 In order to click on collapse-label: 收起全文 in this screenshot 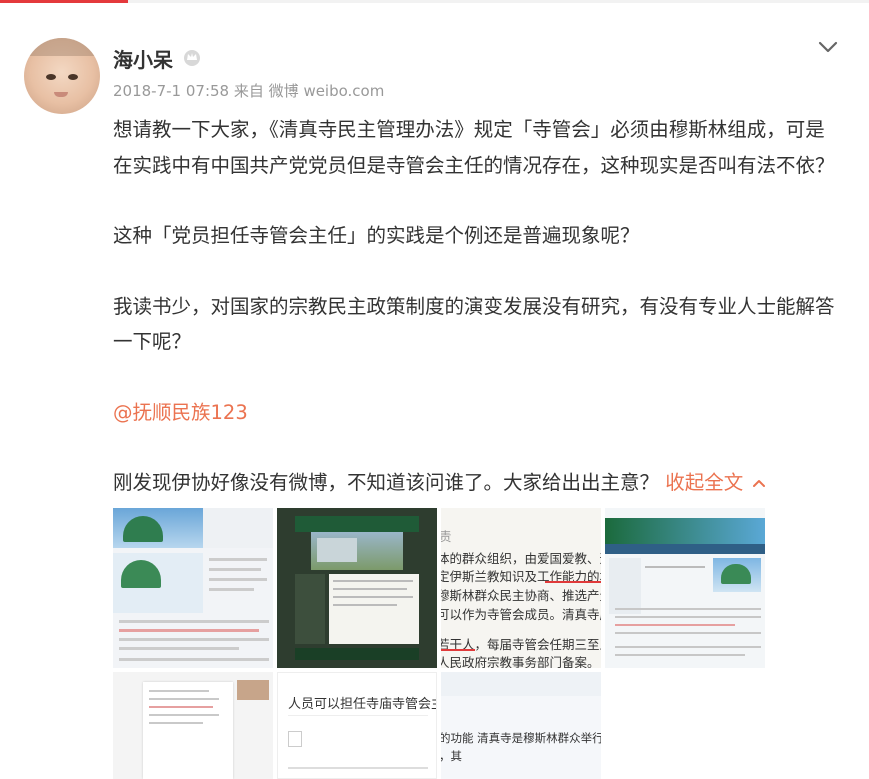, I will do `click(704, 482)`.